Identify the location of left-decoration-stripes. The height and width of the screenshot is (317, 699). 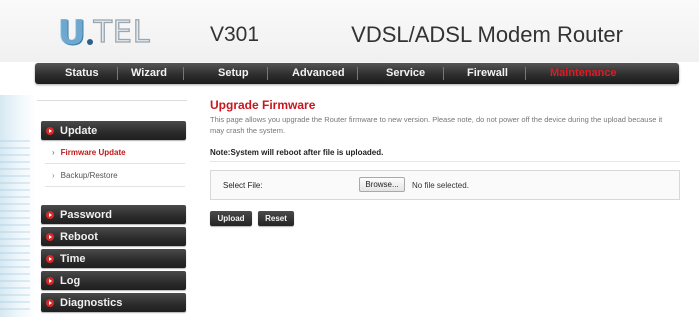
(15, 225).